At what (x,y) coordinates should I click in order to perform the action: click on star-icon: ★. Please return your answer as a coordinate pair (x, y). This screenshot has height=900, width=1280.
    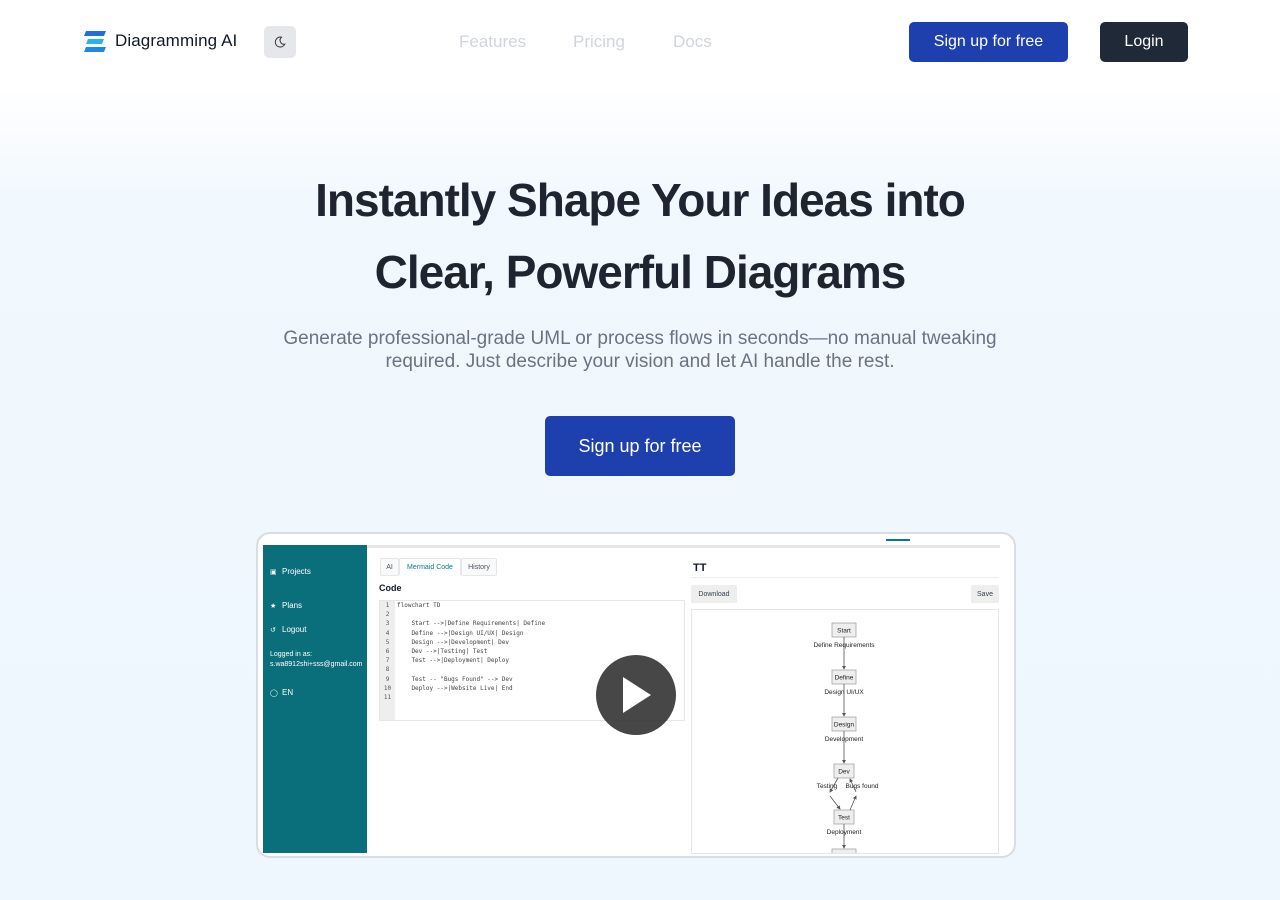
    Looking at the image, I should click on (273, 606).